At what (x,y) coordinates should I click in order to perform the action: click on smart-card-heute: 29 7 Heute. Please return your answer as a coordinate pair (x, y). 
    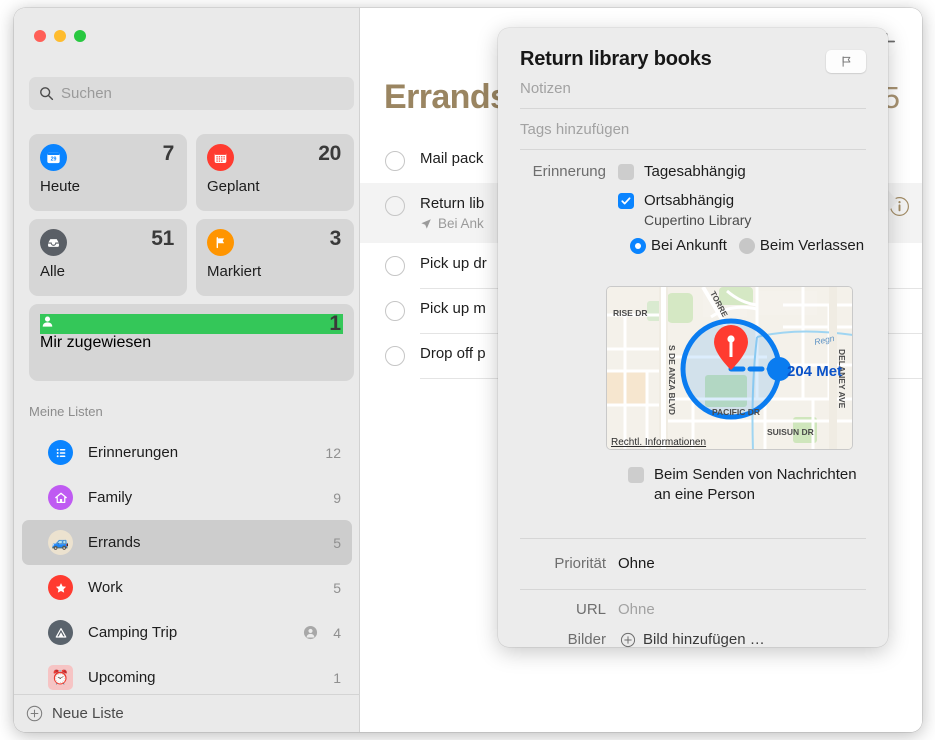
    Looking at the image, I should click on (108, 172).